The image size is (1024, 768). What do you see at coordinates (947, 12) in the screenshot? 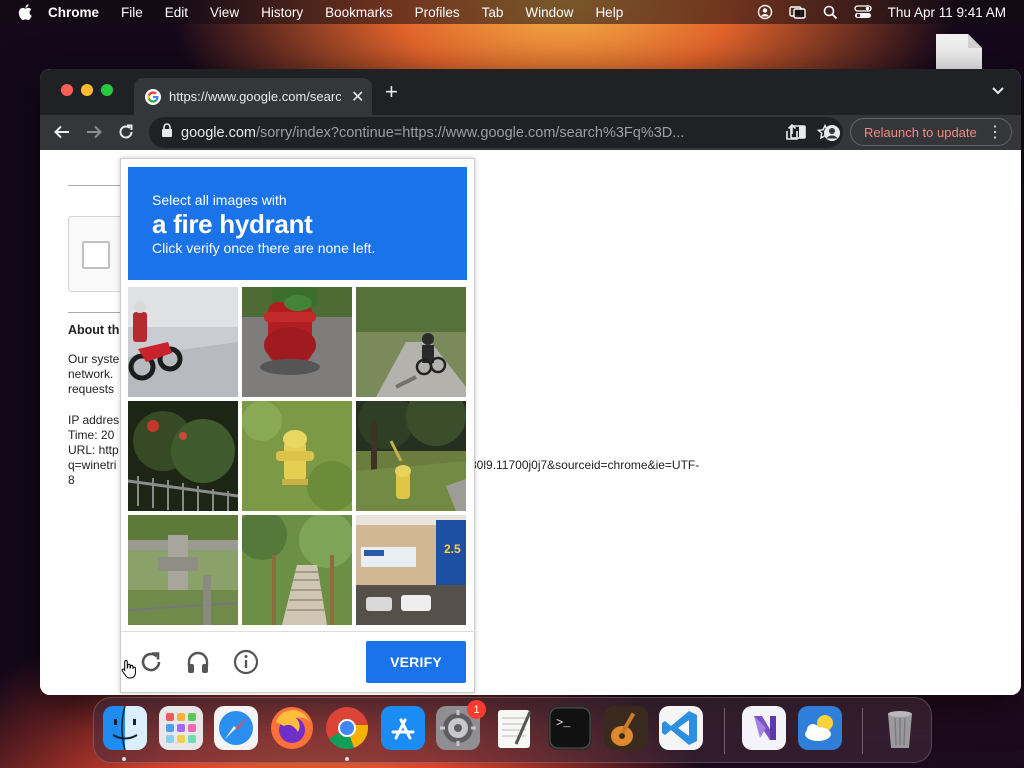
I see `menubar-clock: Thu Apr 11 9:41 AM` at bounding box center [947, 12].